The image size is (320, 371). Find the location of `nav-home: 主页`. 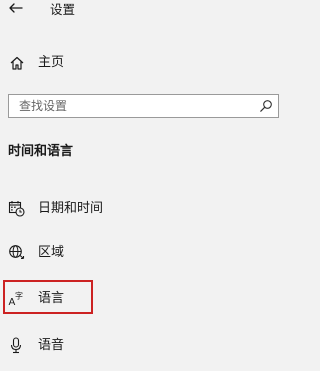

nav-home: 主页 is located at coordinates (147, 64).